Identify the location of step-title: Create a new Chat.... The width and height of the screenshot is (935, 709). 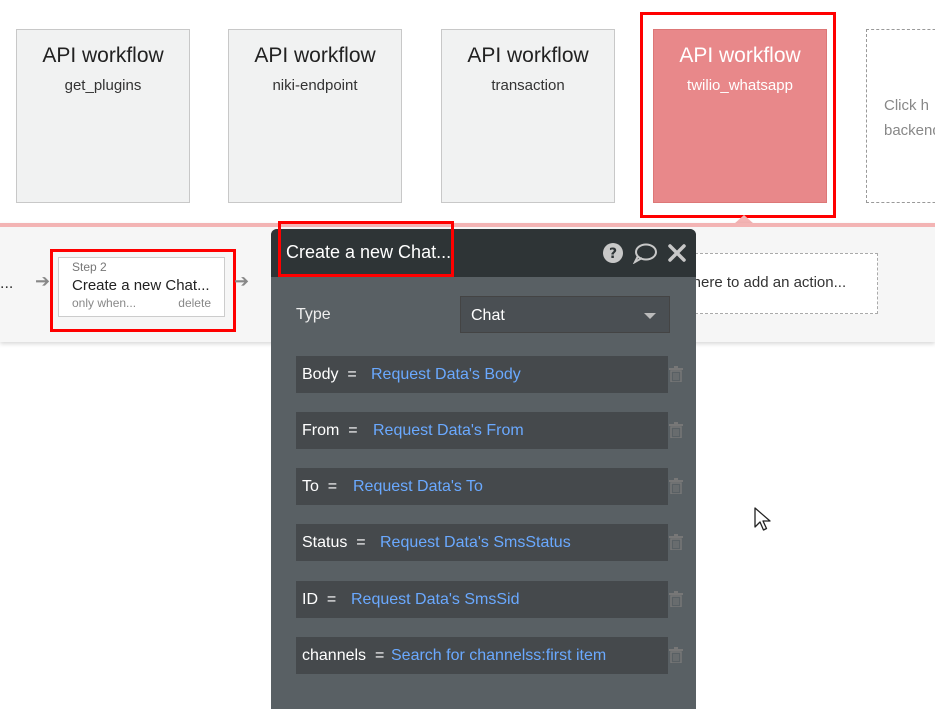
(141, 285).